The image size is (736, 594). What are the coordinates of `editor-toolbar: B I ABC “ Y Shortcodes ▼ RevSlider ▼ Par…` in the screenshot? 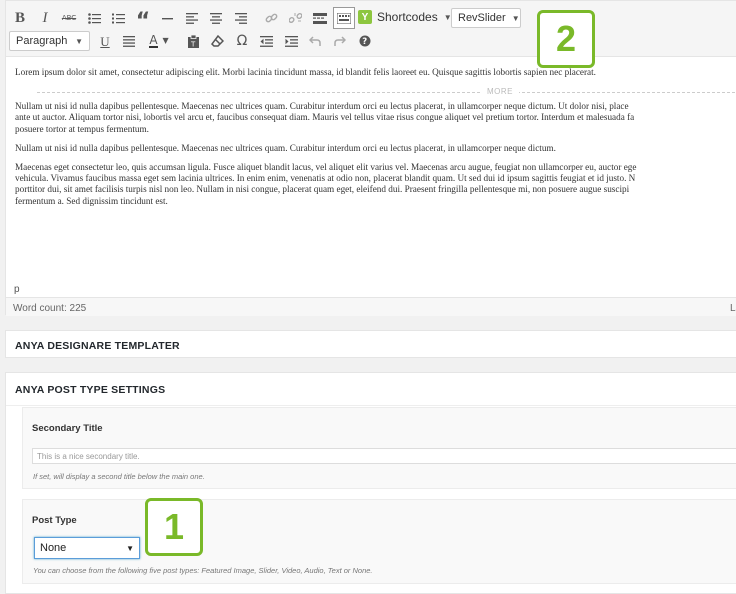 It's located at (371, 29).